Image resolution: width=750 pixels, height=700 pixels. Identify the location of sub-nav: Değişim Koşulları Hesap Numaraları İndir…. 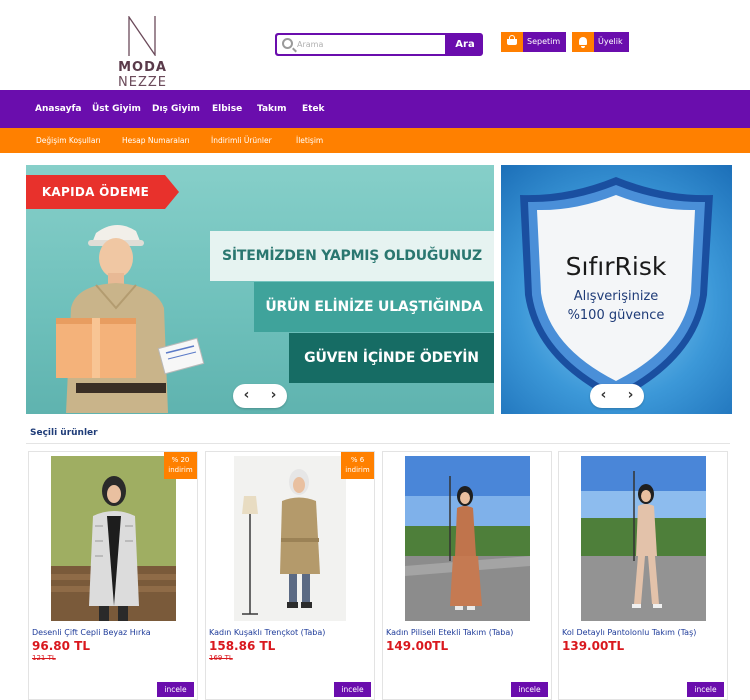
(375, 140).